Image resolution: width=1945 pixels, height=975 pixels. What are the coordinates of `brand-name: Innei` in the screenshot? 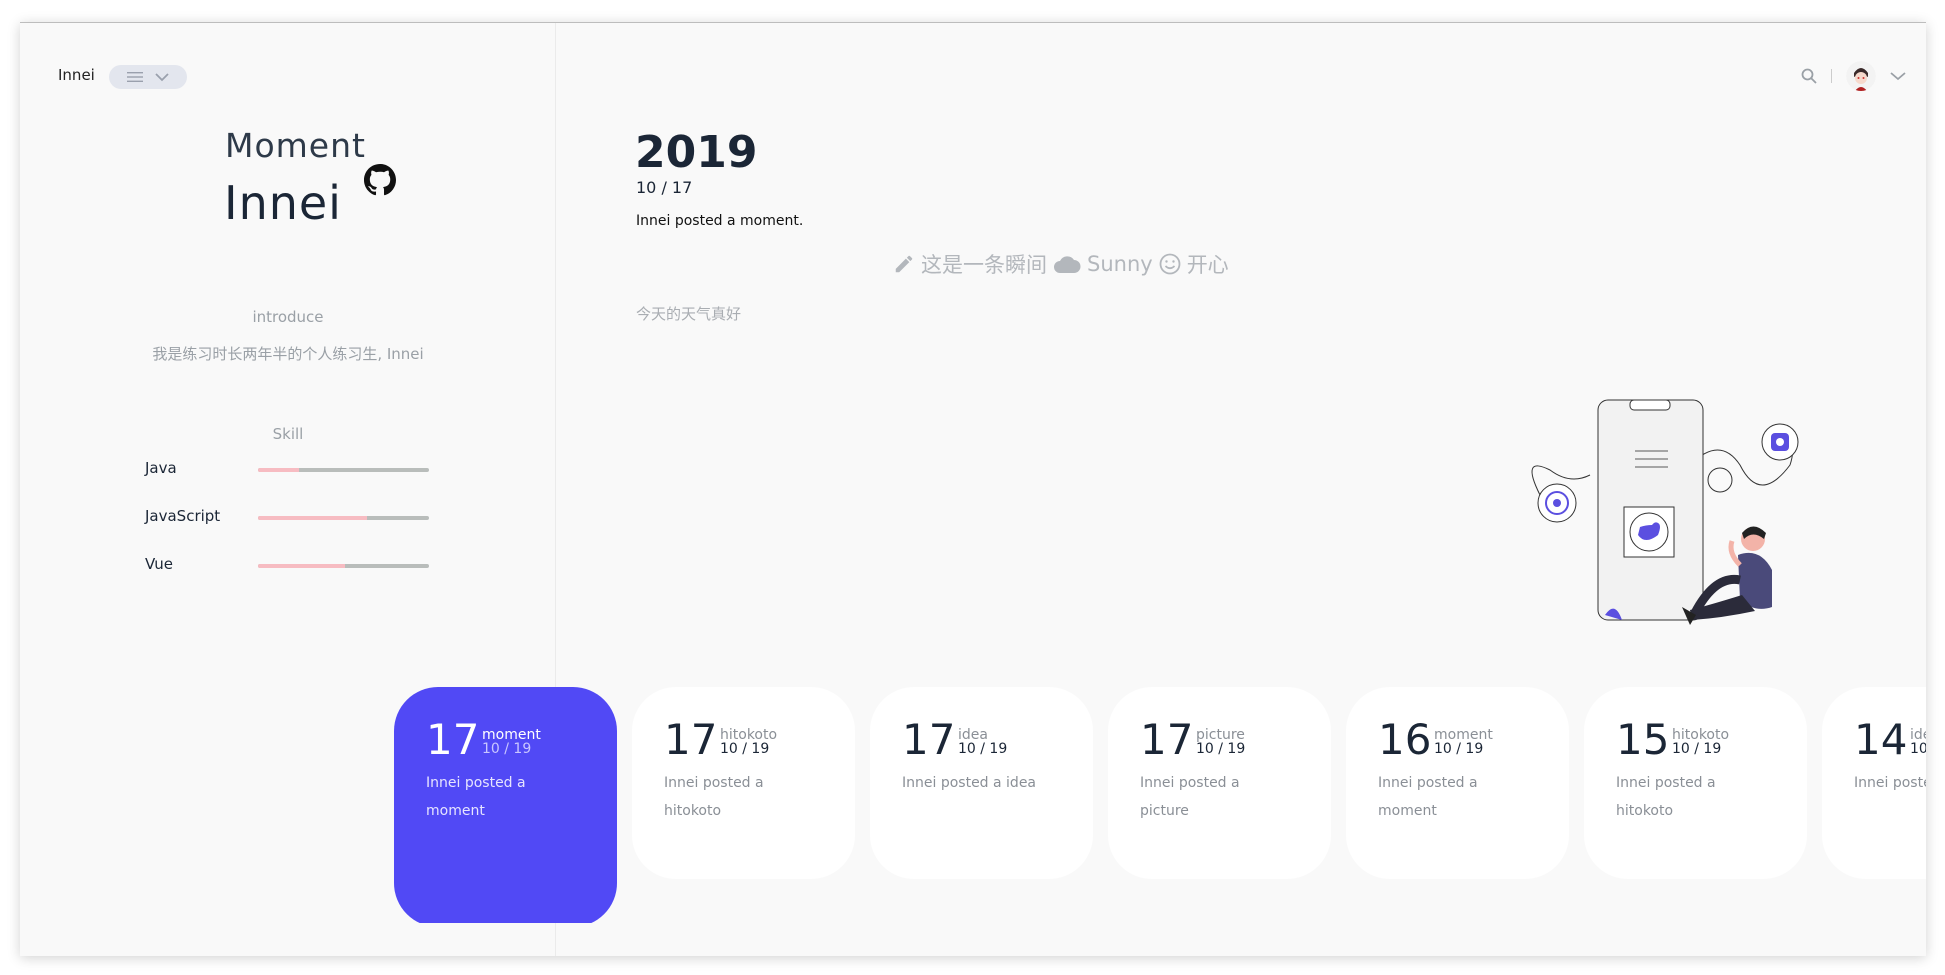 It's located at (76, 75).